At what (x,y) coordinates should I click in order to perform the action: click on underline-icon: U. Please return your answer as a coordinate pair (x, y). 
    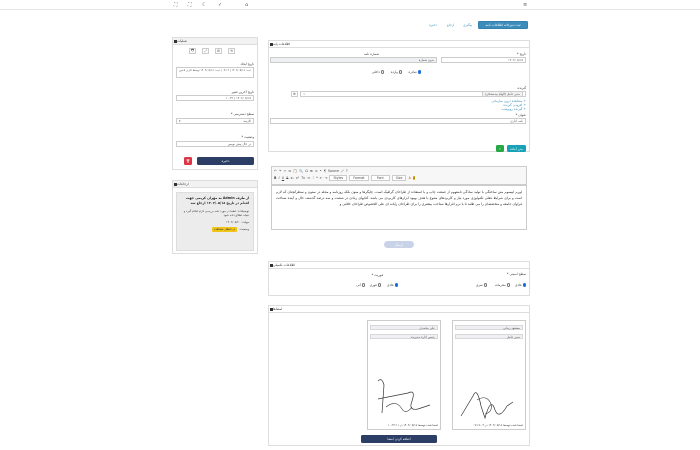
    Looking at the image, I should click on (283, 178).